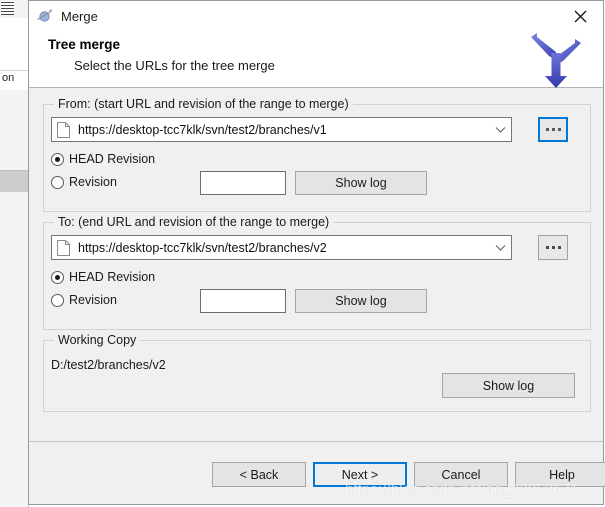  I want to click on help-label: Help, so click(562, 474).